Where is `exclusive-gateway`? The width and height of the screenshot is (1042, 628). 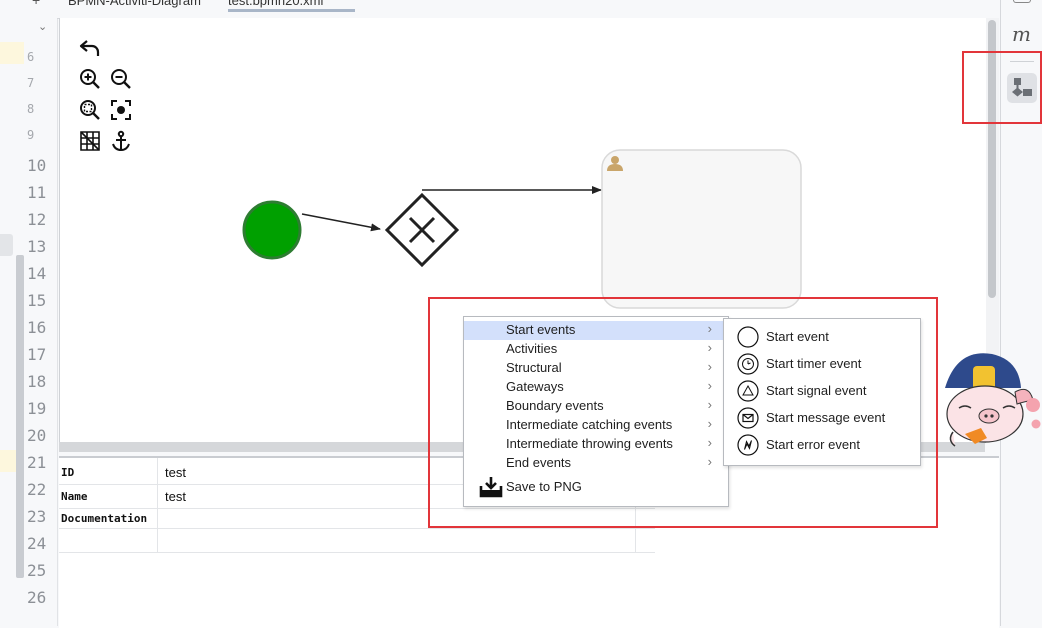 exclusive-gateway is located at coordinates (422, 230).